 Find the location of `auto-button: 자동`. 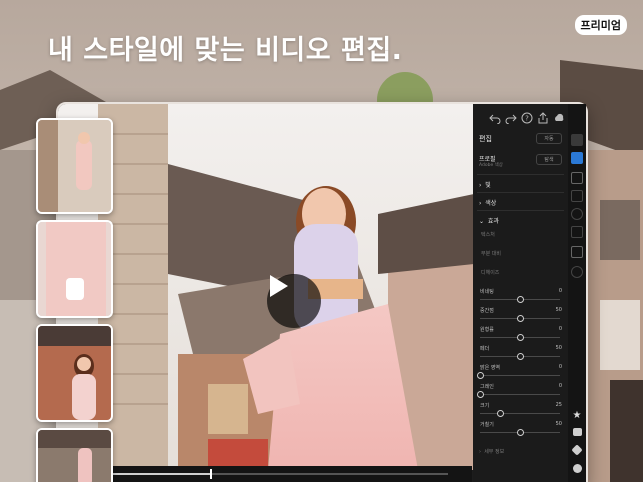

auto-button: 자동 is located at coordinates (549, 138).